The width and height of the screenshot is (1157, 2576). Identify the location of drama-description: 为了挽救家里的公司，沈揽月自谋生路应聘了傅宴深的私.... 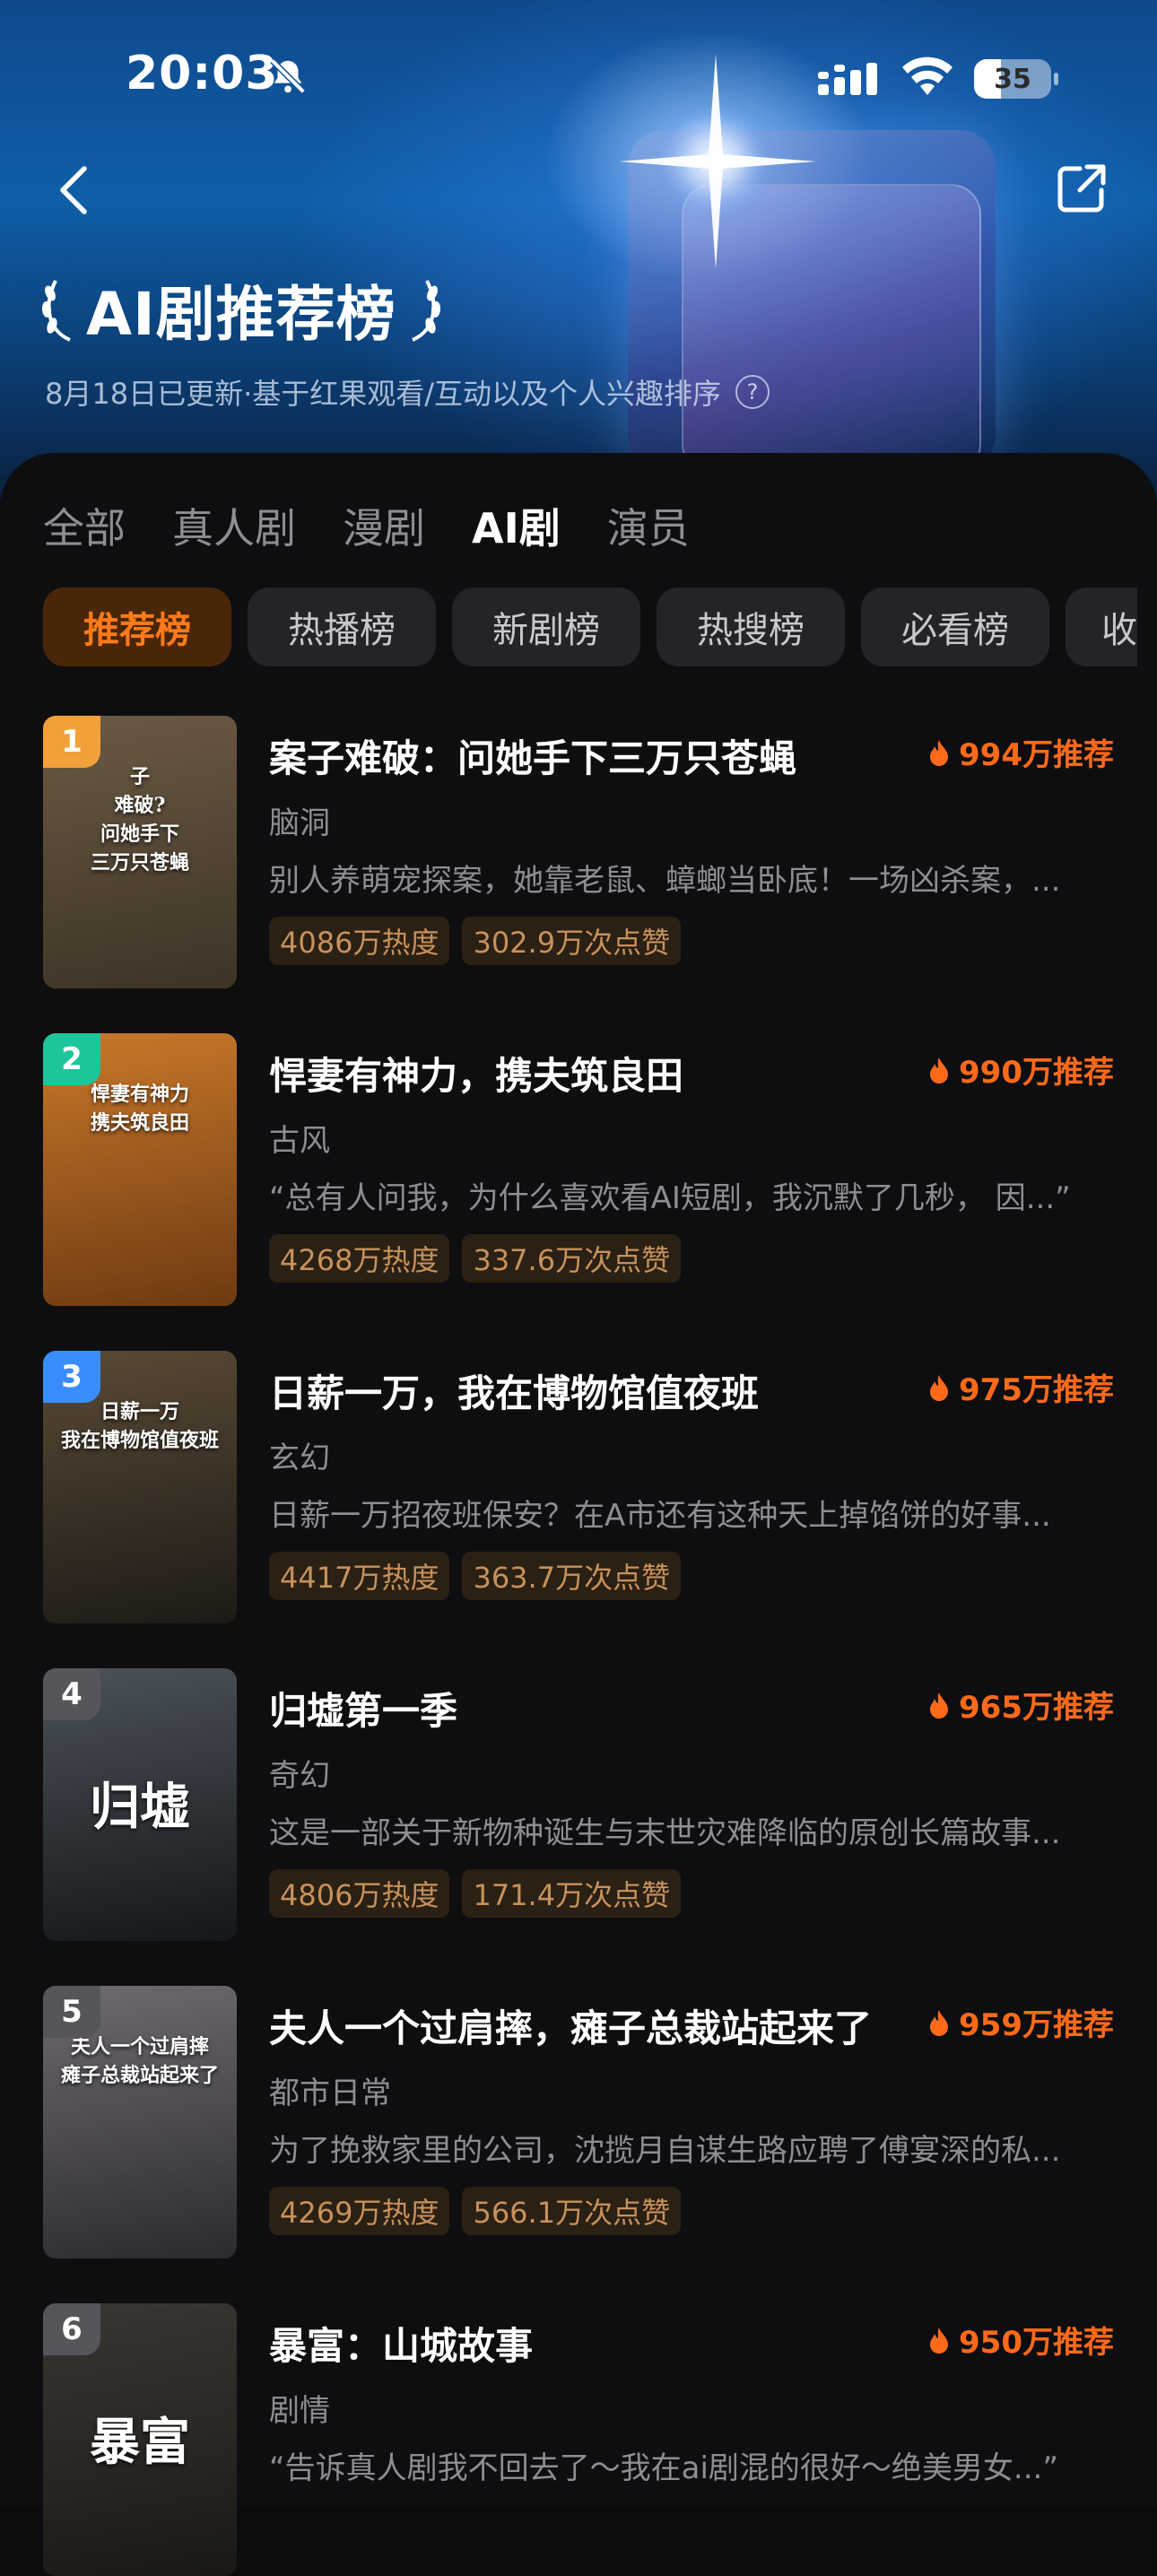
(665, 2151).